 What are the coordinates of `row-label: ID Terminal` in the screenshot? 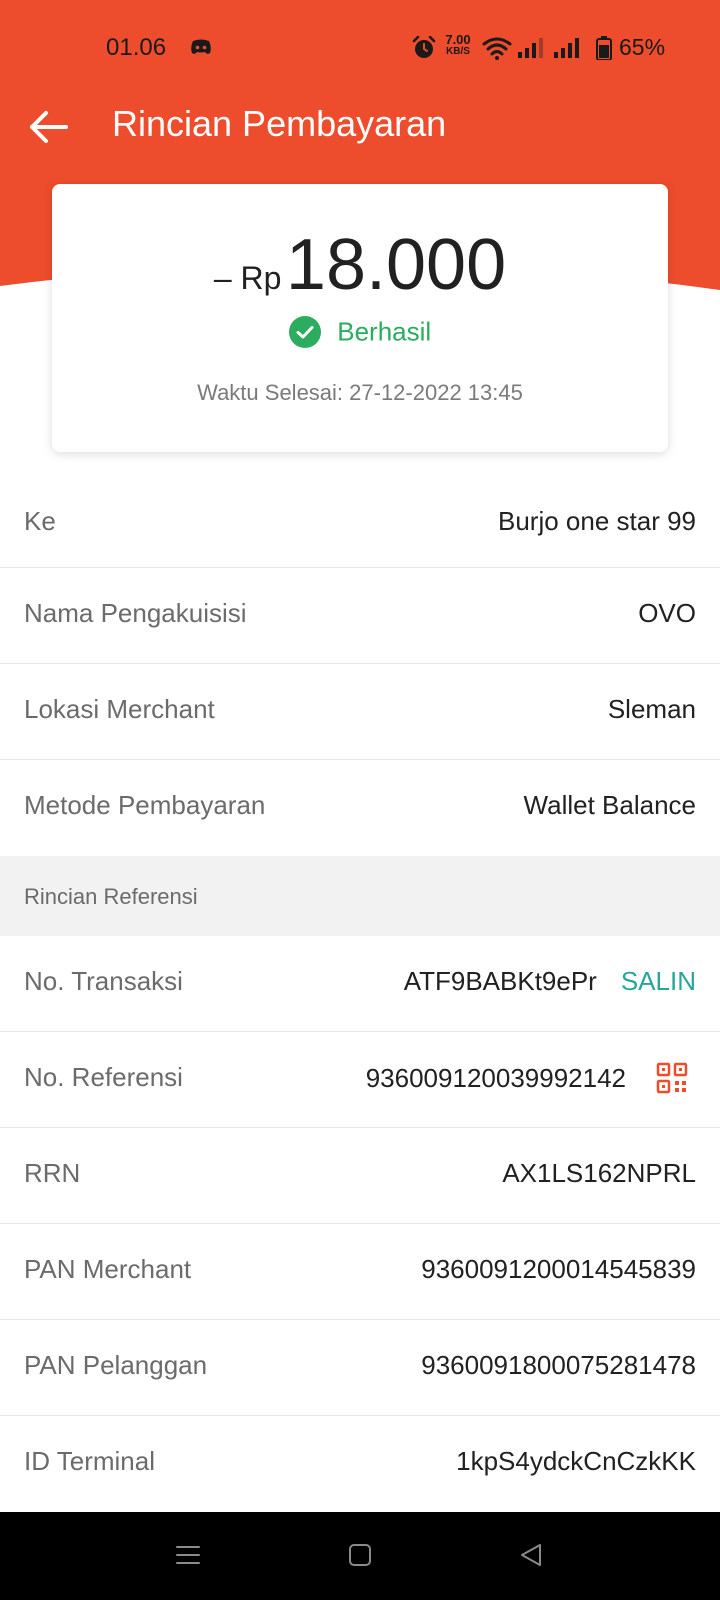 It's located at (90, 1461).